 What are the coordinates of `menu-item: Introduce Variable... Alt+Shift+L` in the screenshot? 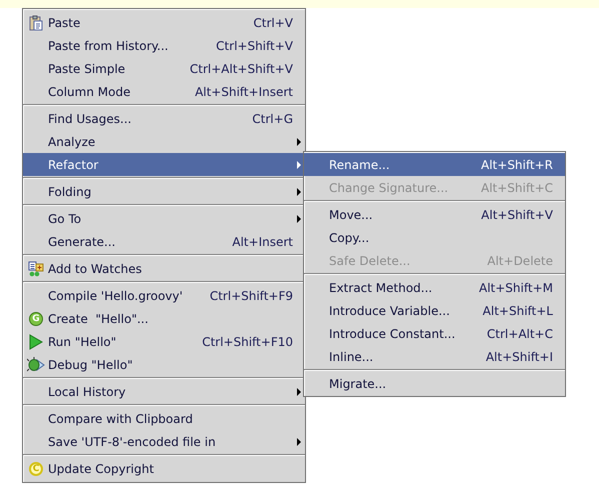 It's located at (434, 310).